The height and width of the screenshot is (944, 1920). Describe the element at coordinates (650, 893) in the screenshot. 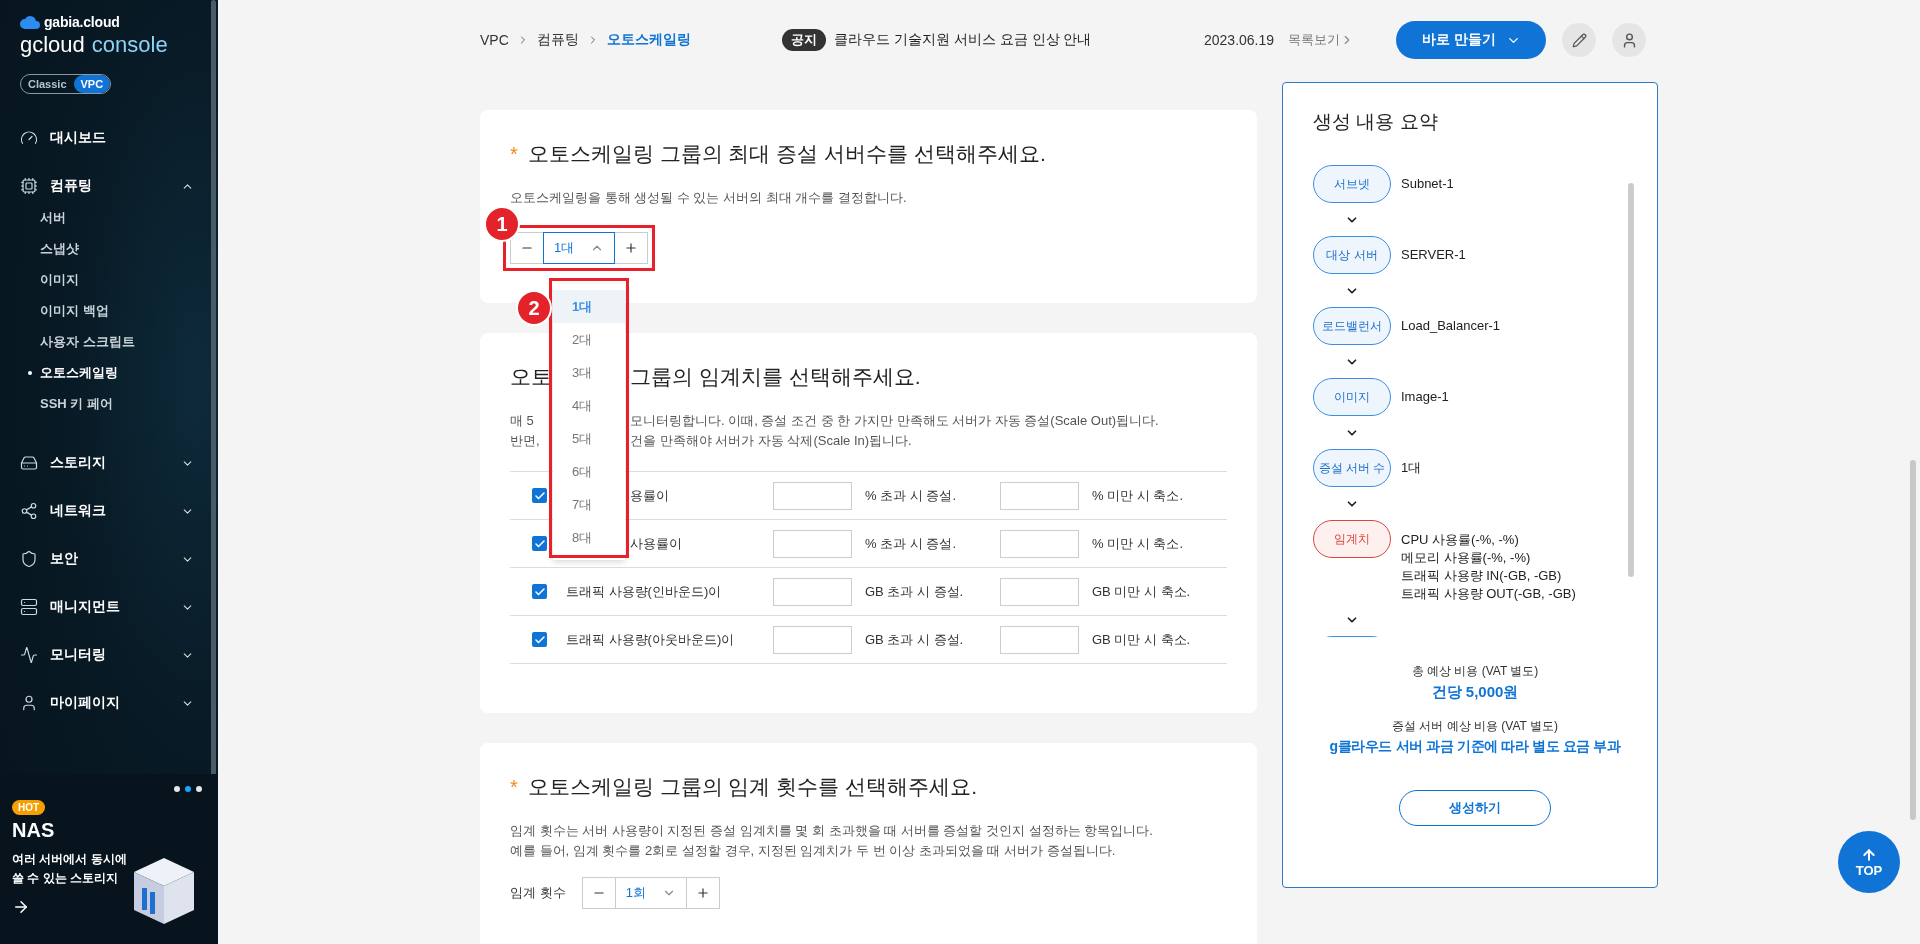

I see `count-select: 1회` at that location.